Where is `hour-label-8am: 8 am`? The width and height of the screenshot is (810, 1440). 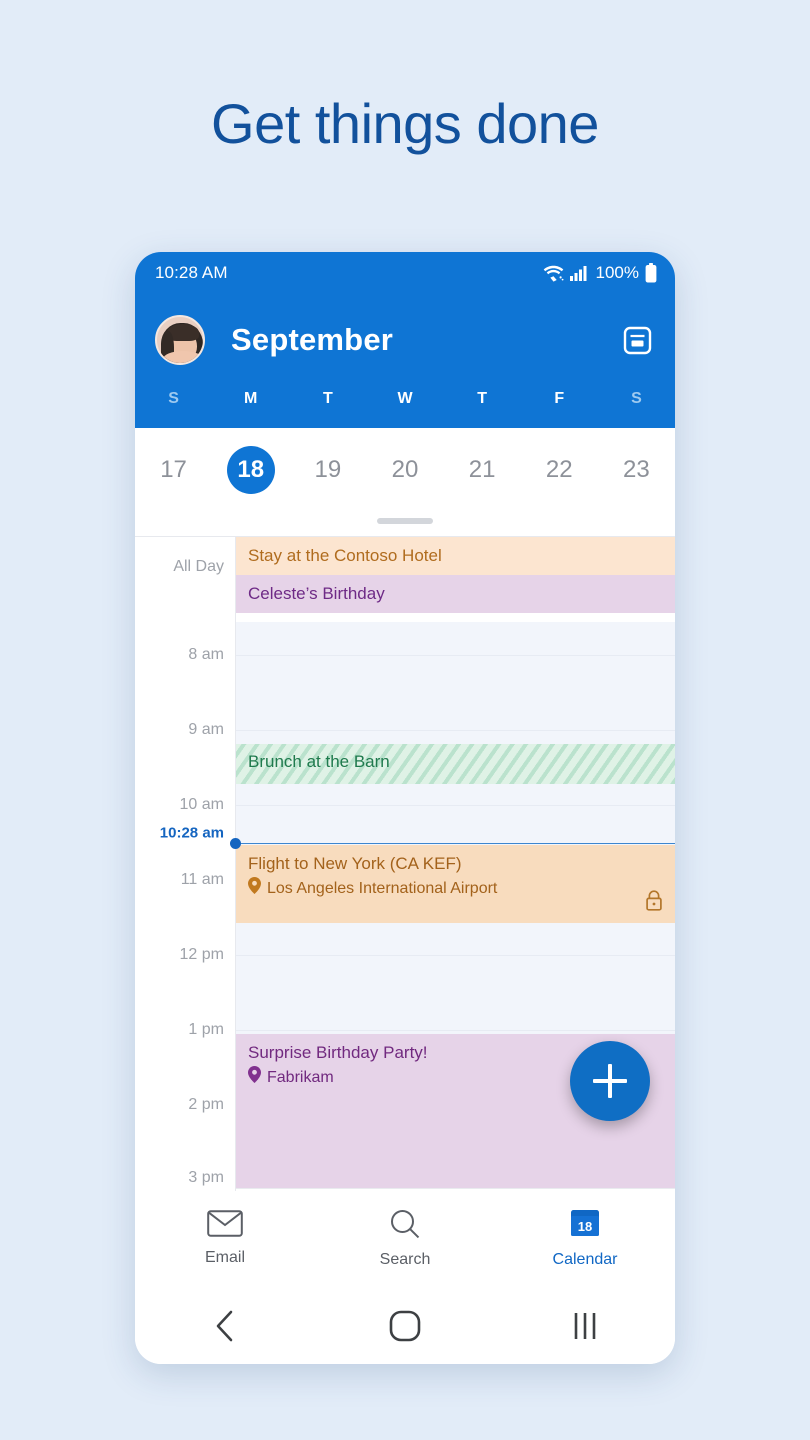 hour-label-8am: 8 am is located at coordinates (206, 654).